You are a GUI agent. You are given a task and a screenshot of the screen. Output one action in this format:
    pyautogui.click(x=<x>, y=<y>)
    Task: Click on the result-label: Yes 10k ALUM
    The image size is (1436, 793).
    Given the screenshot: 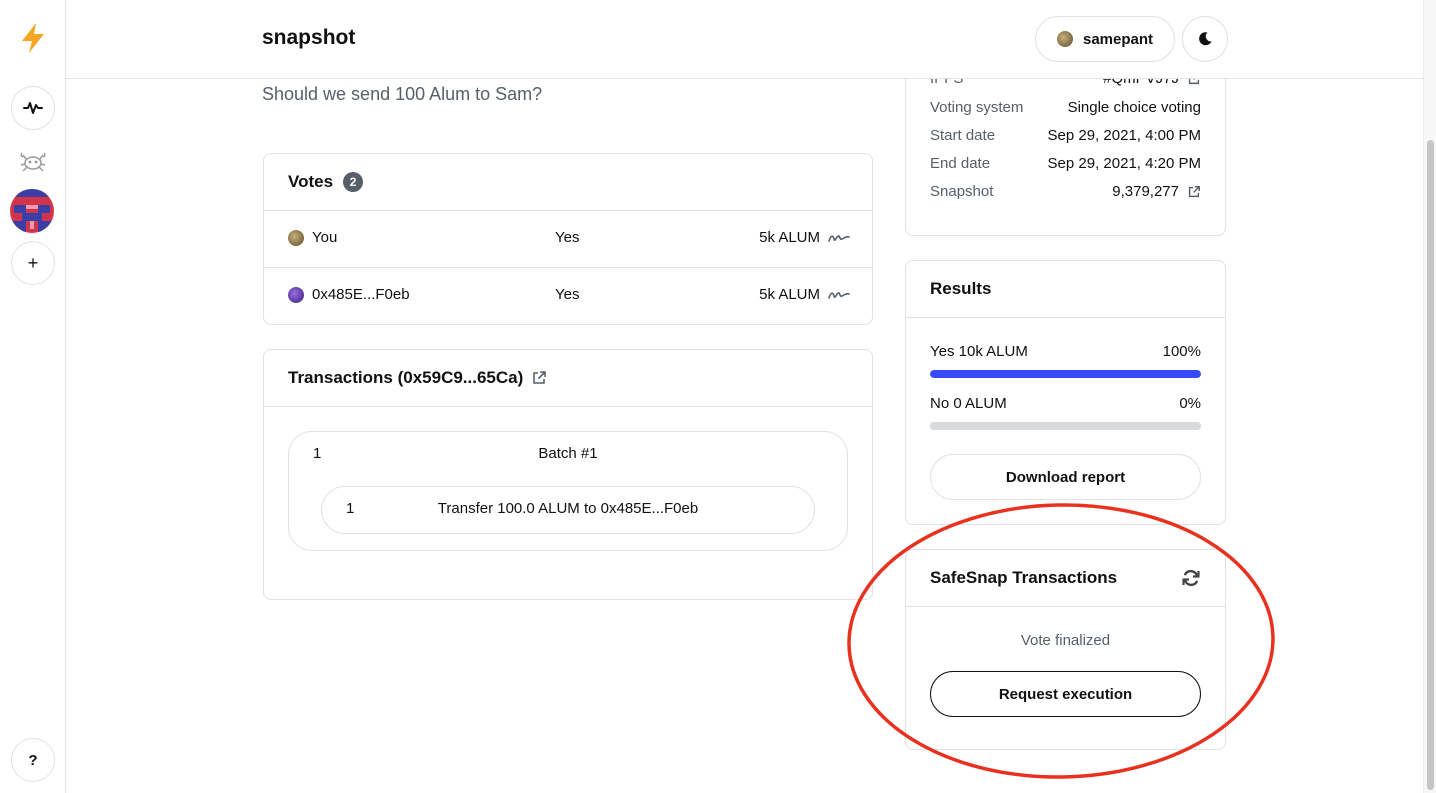 What is the action you would take?
    pyautogui.click(x=979, y=351)
    